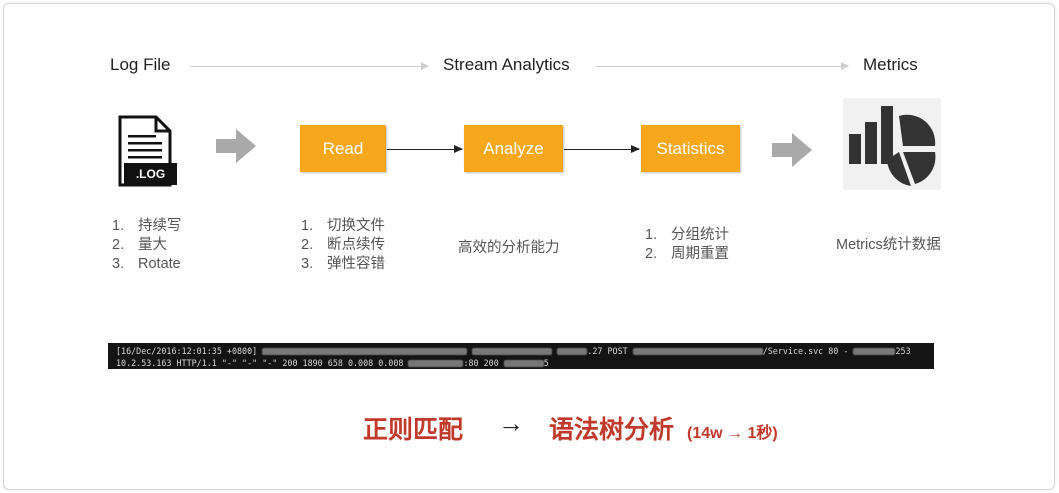  What do you see at coordinates (140, 64) in the screenshot?
I see `stage-title-log-file: Log File` at bounding box center [140, 64].